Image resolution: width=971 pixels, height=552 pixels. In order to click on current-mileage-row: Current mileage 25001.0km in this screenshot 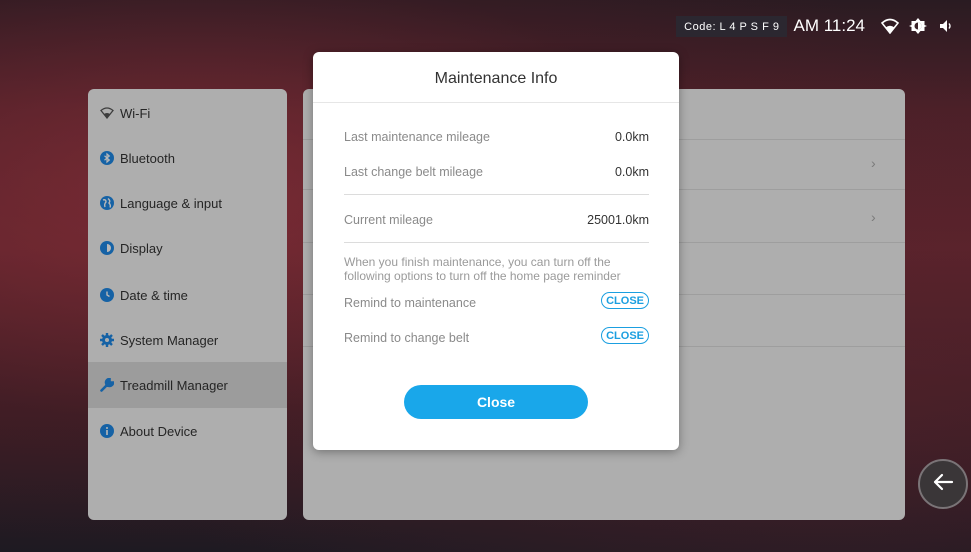, I will do `click(496, 220)`.